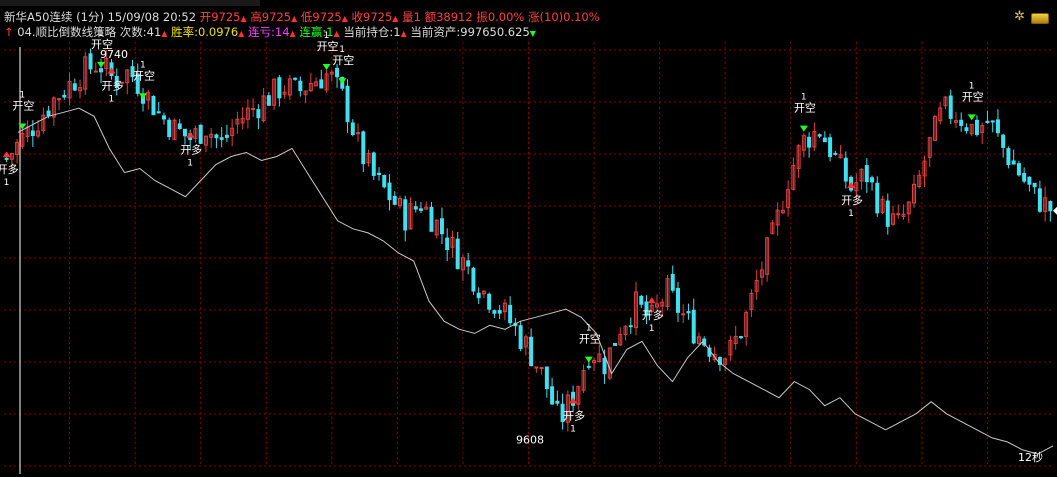 This screenshot has height=477, width=1057. I want to click on high-price-label: 9740, so click(114, 54).